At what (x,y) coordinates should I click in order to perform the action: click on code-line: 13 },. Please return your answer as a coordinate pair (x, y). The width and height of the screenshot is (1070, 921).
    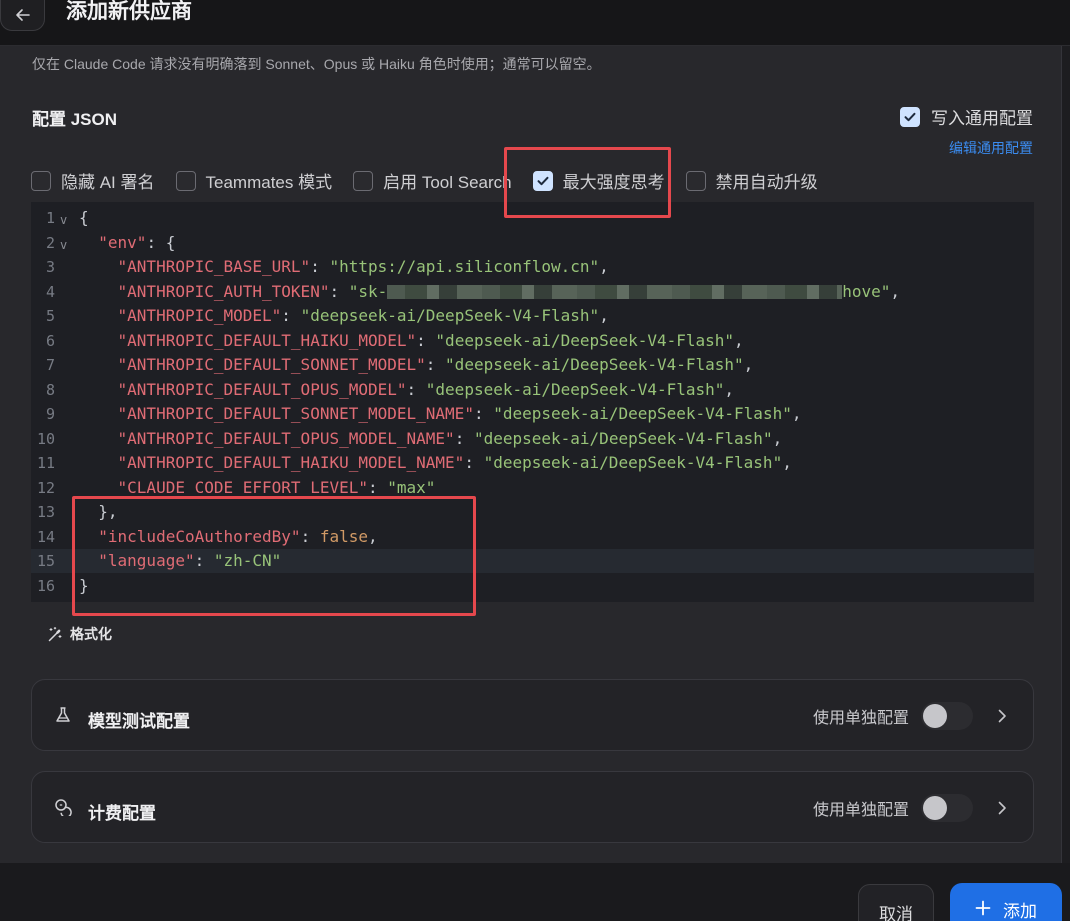
    Looking at the image, I should click on (532, 512).